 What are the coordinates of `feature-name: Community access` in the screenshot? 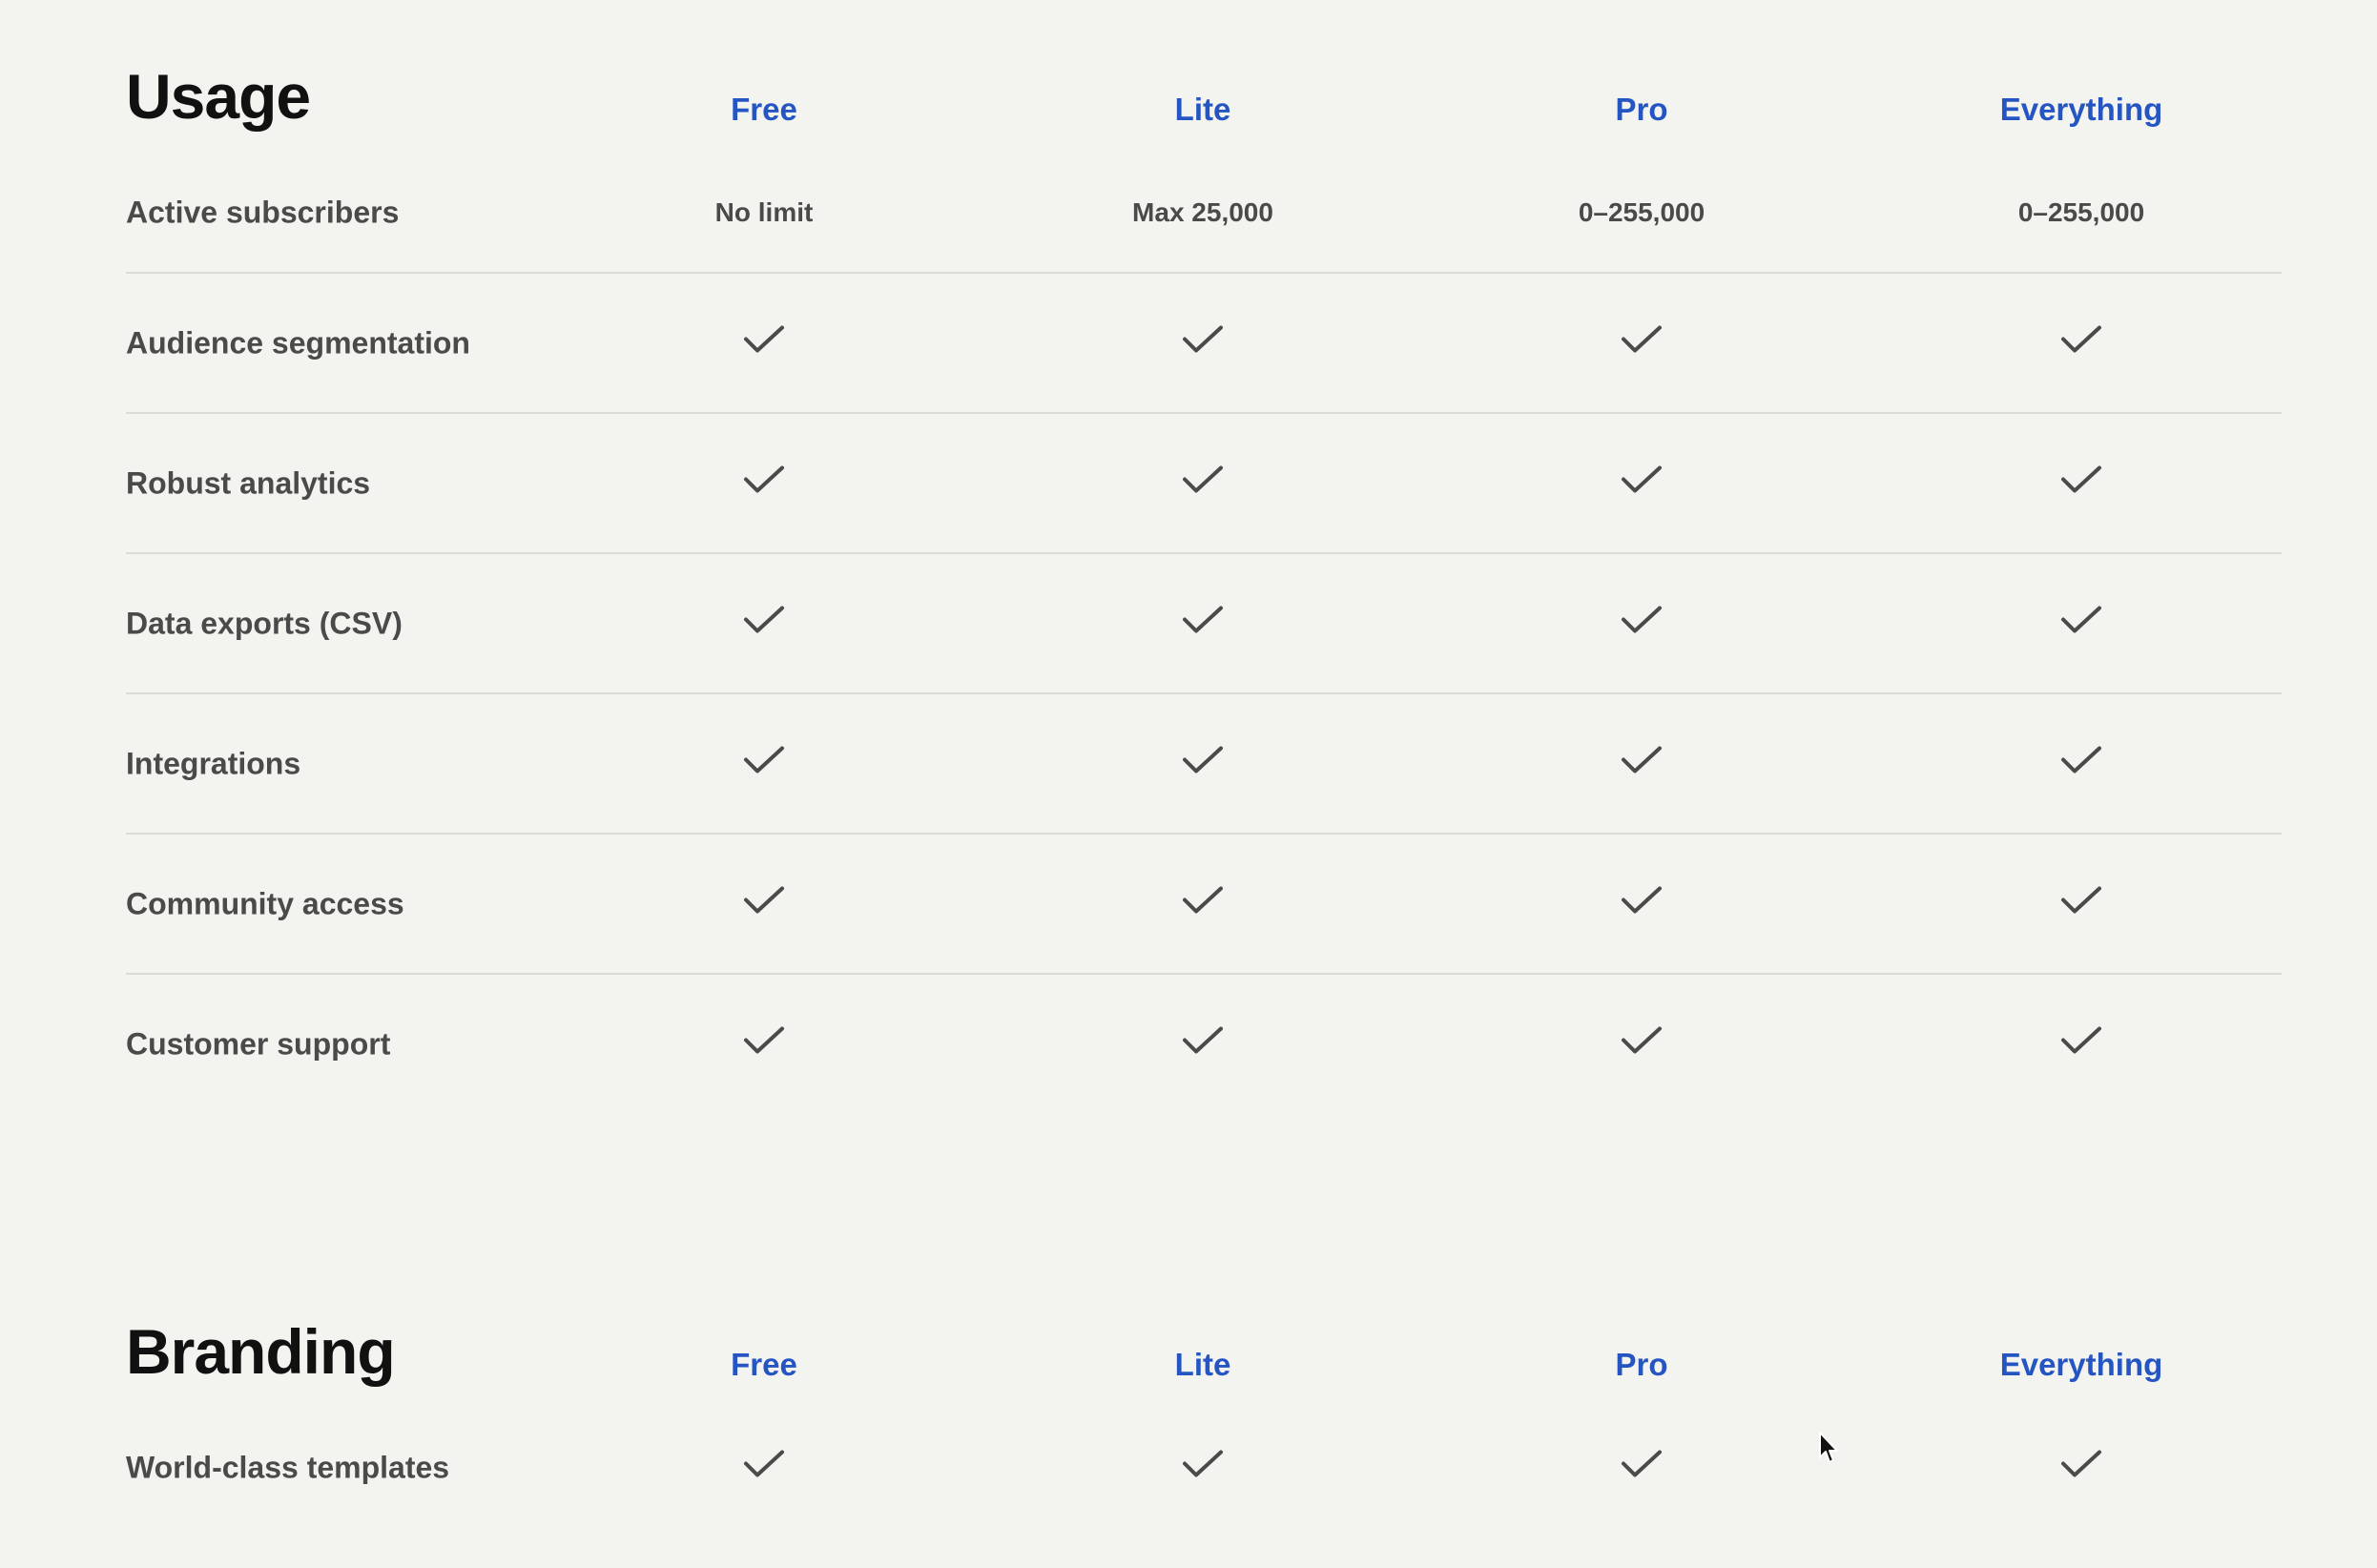 It's located at (265, 903).